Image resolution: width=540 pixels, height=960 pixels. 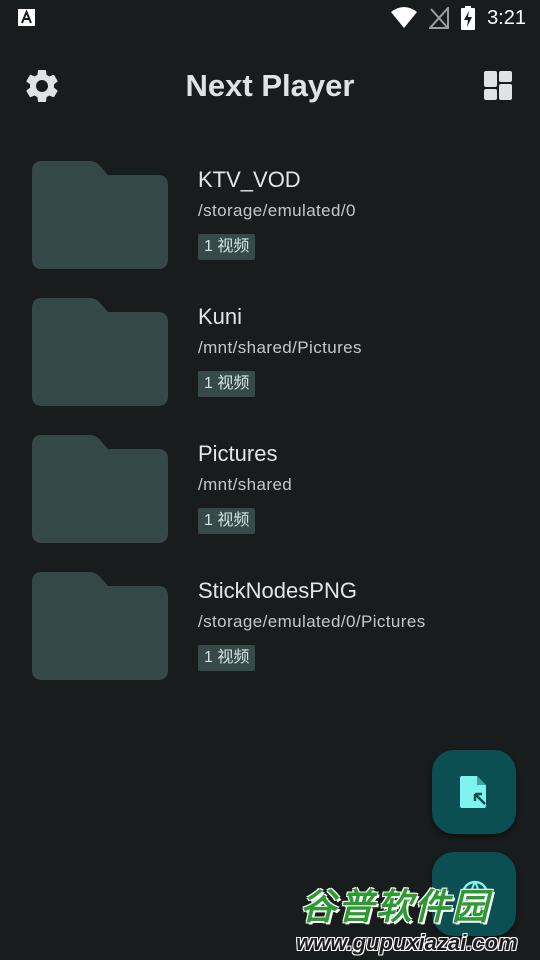 I want to click on folder-name: Kuni, so click(x=220, y=316).